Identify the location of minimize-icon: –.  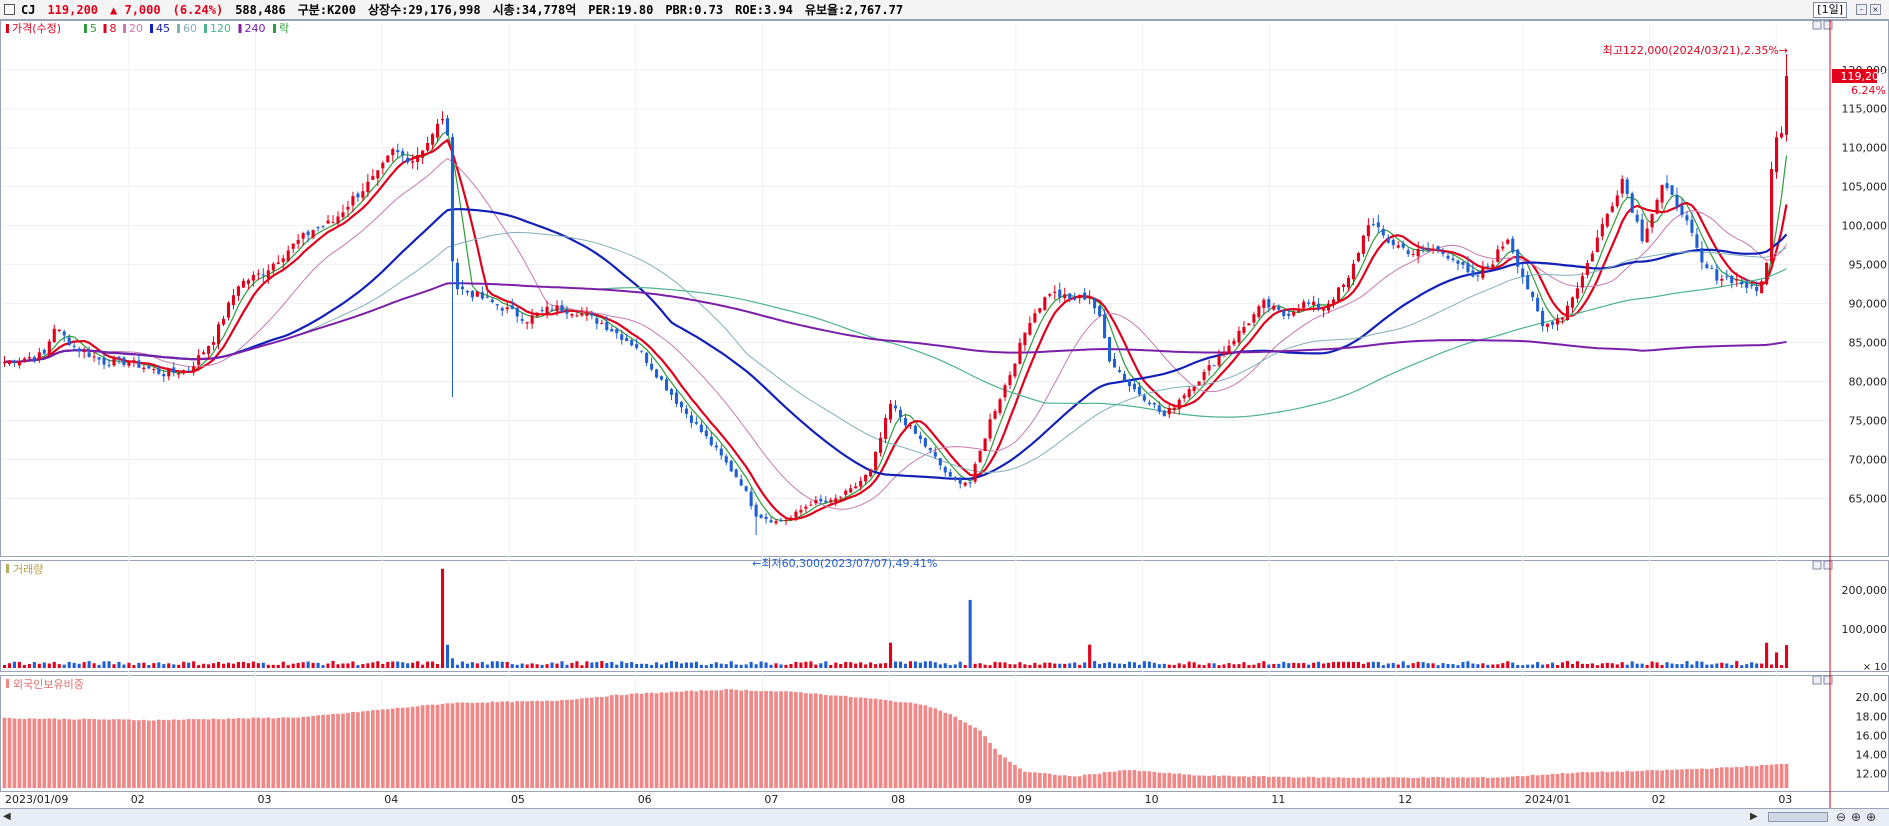
(1861, 9).